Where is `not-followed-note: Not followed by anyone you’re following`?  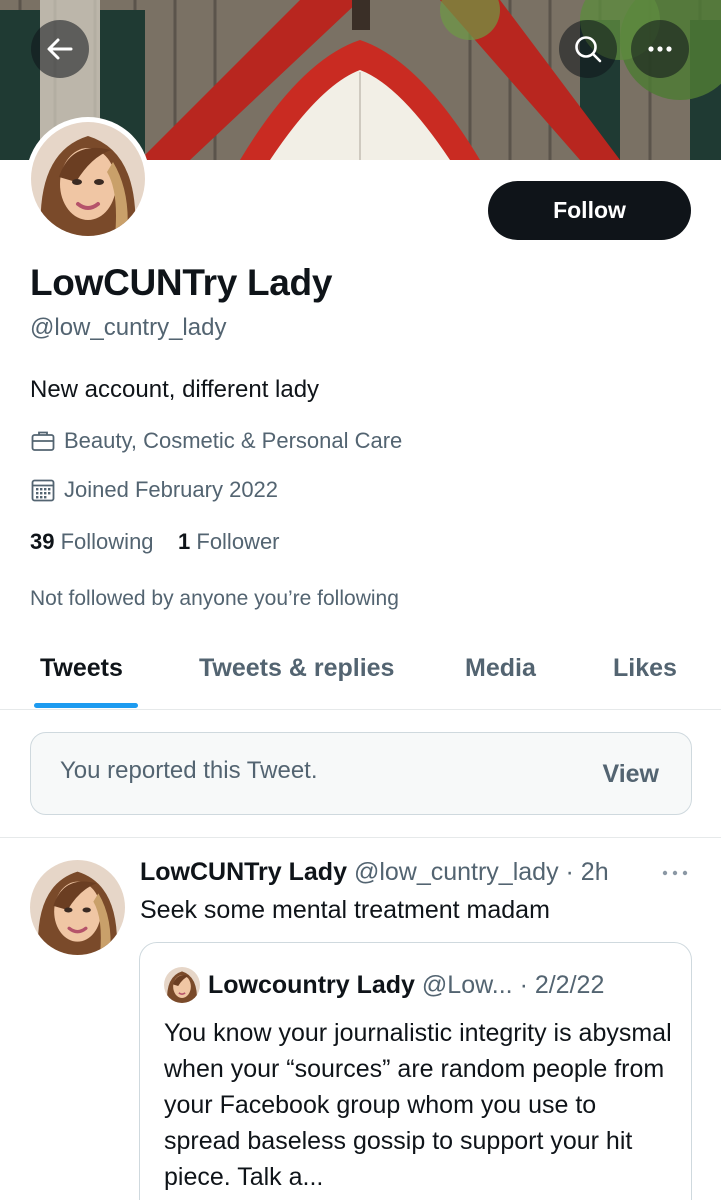
not-followed-note: Not followed by anyone you’re following is located at coordinates (214, 598).